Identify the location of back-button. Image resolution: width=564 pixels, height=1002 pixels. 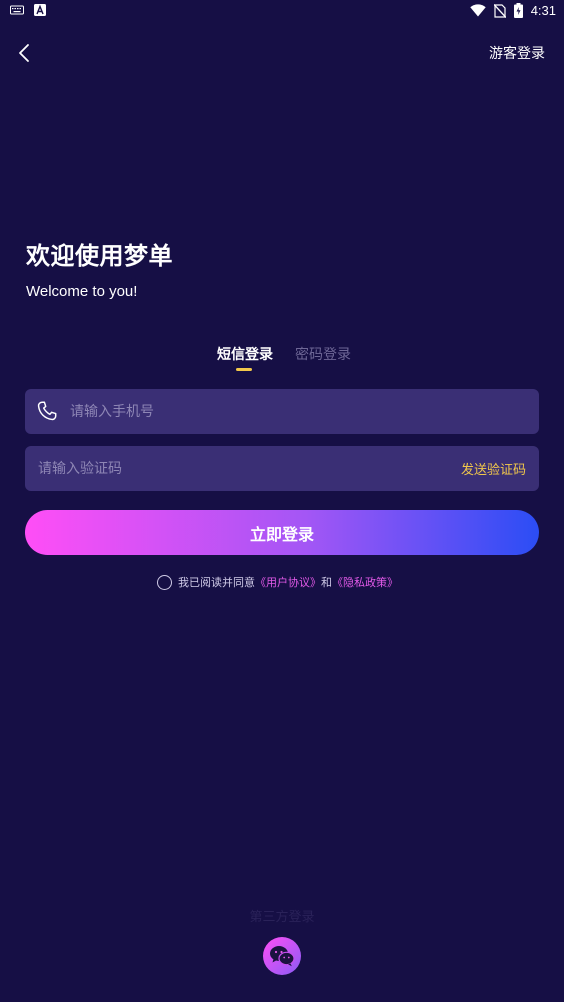
(24, 53).